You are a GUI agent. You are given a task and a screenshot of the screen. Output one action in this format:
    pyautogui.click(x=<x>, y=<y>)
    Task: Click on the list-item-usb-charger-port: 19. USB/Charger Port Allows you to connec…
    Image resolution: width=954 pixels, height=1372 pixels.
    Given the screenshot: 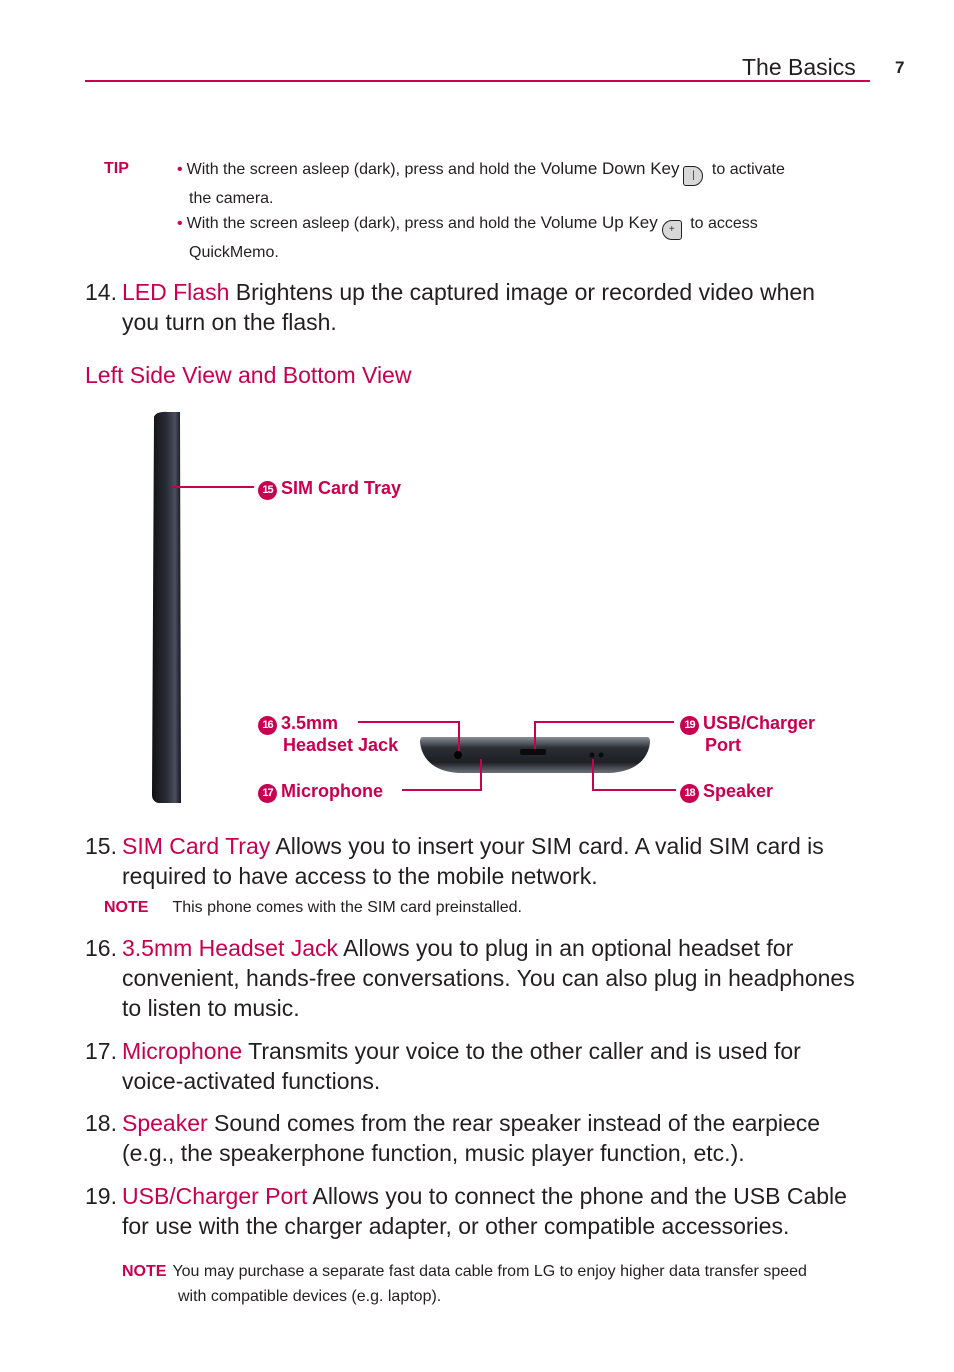 What is the action you would take?
    pyautogui.click(x=485, y=1211)
    